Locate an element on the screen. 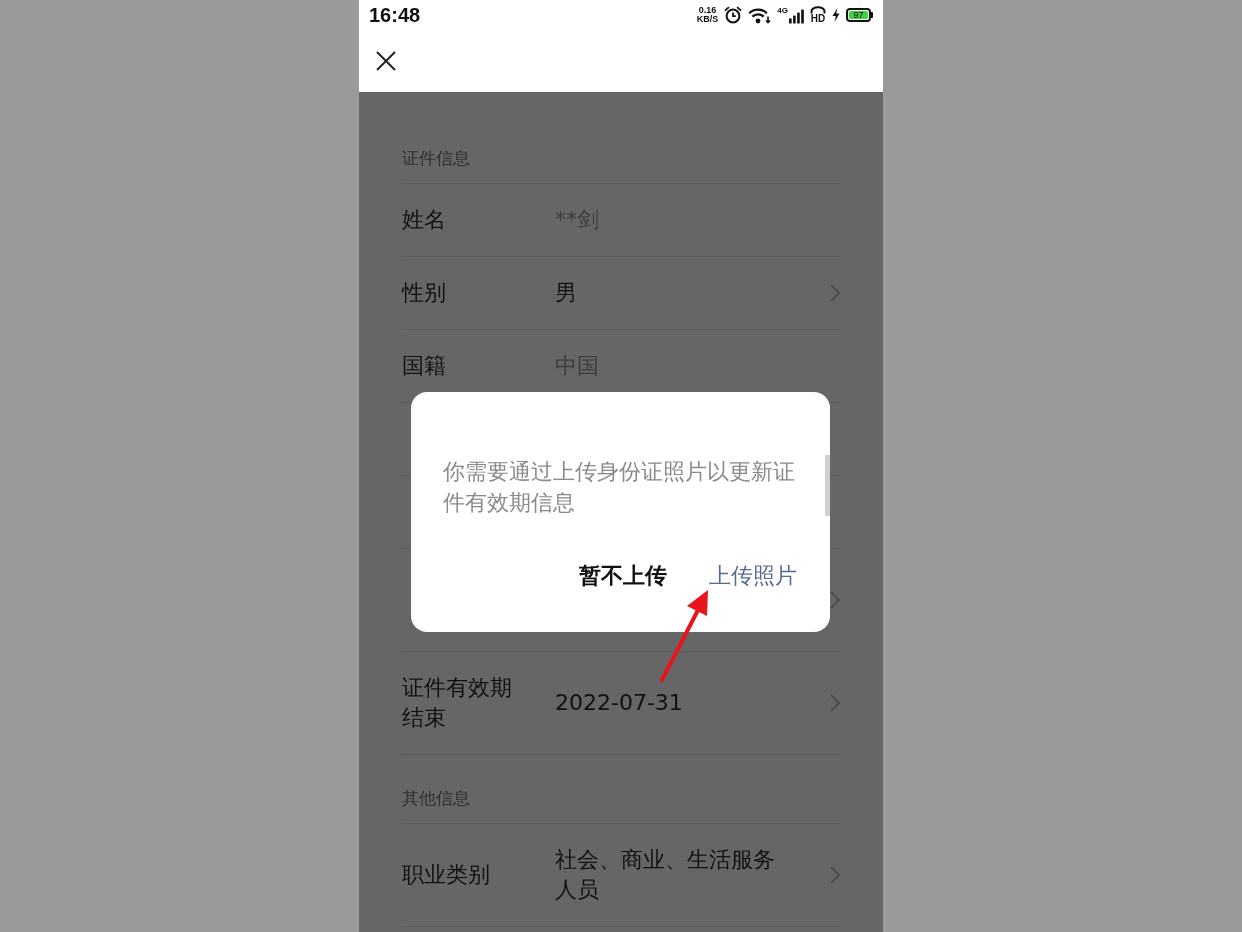  scroll-indicator is located at coordinates (827, 485).